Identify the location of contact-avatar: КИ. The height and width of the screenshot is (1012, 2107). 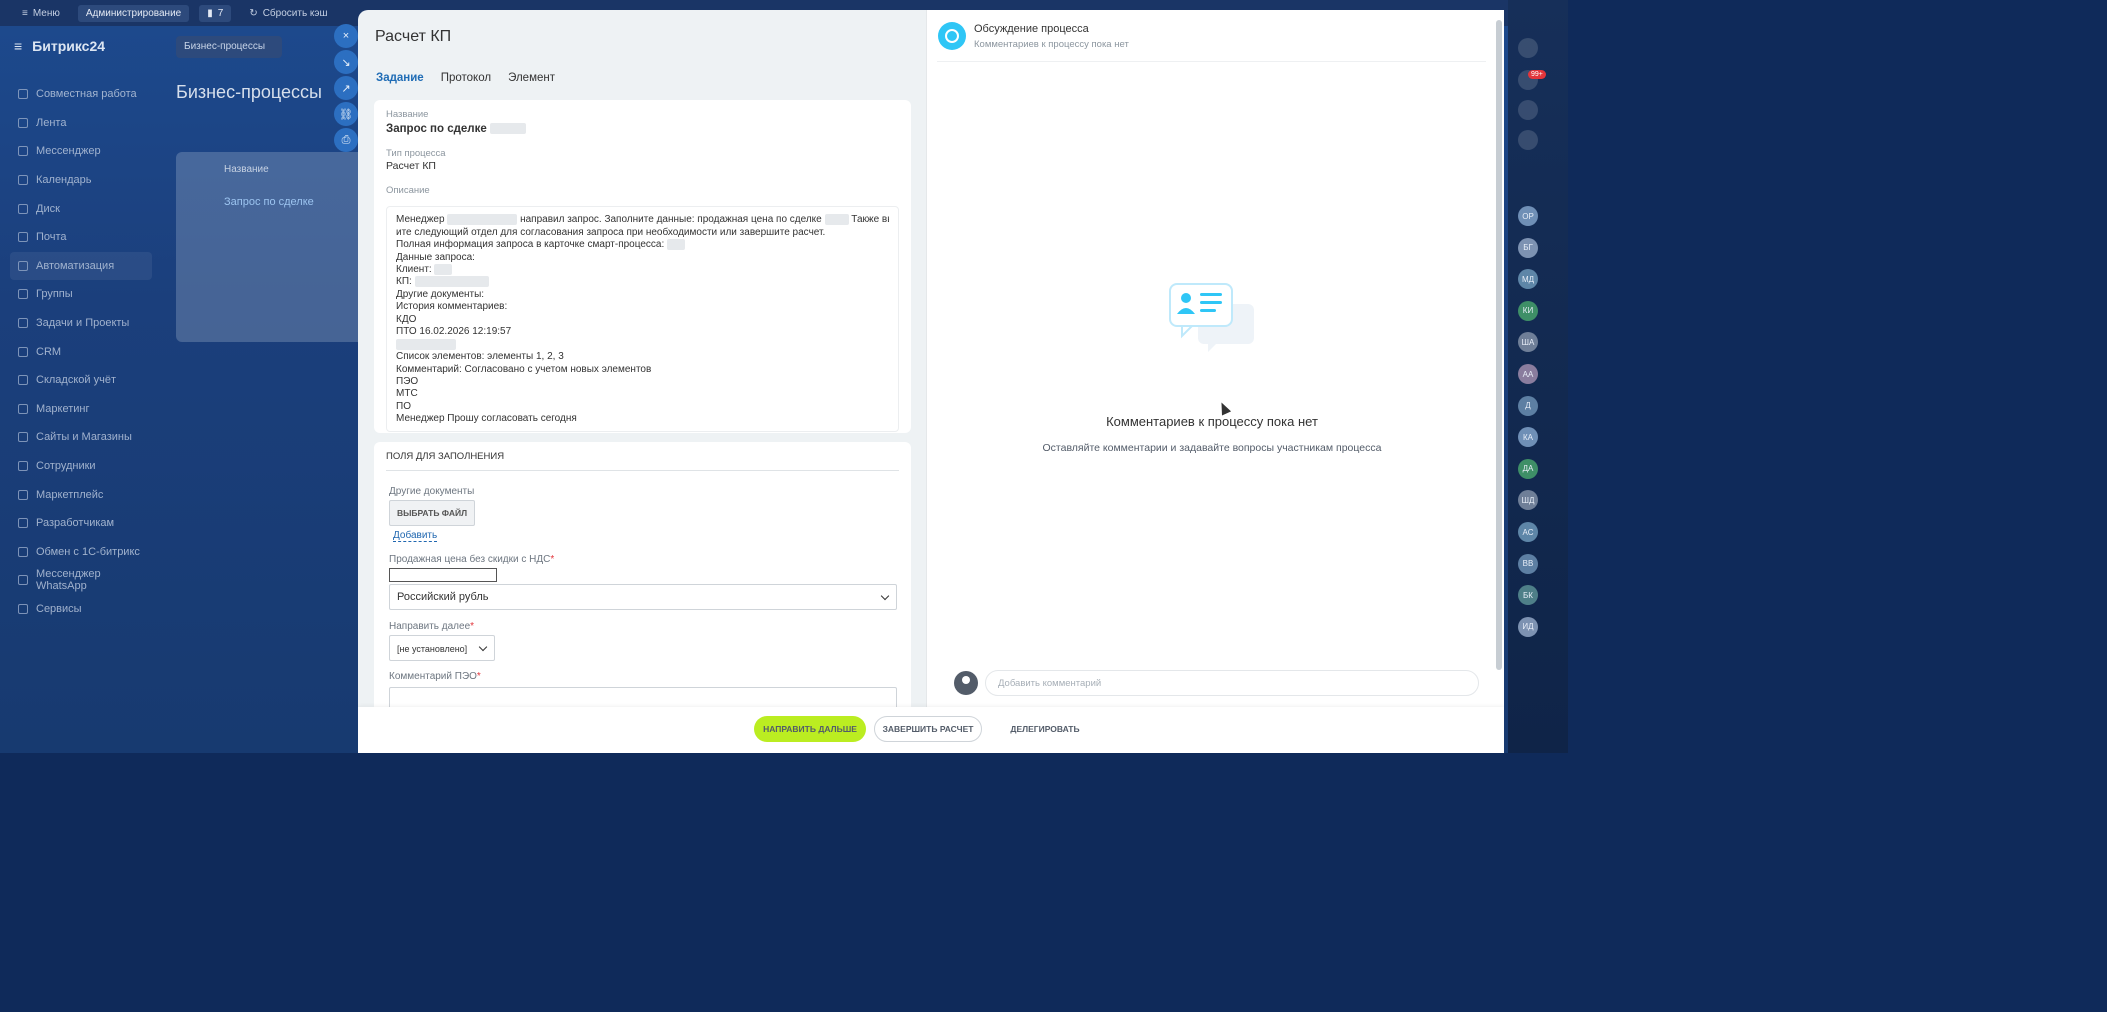
(1528, 310).